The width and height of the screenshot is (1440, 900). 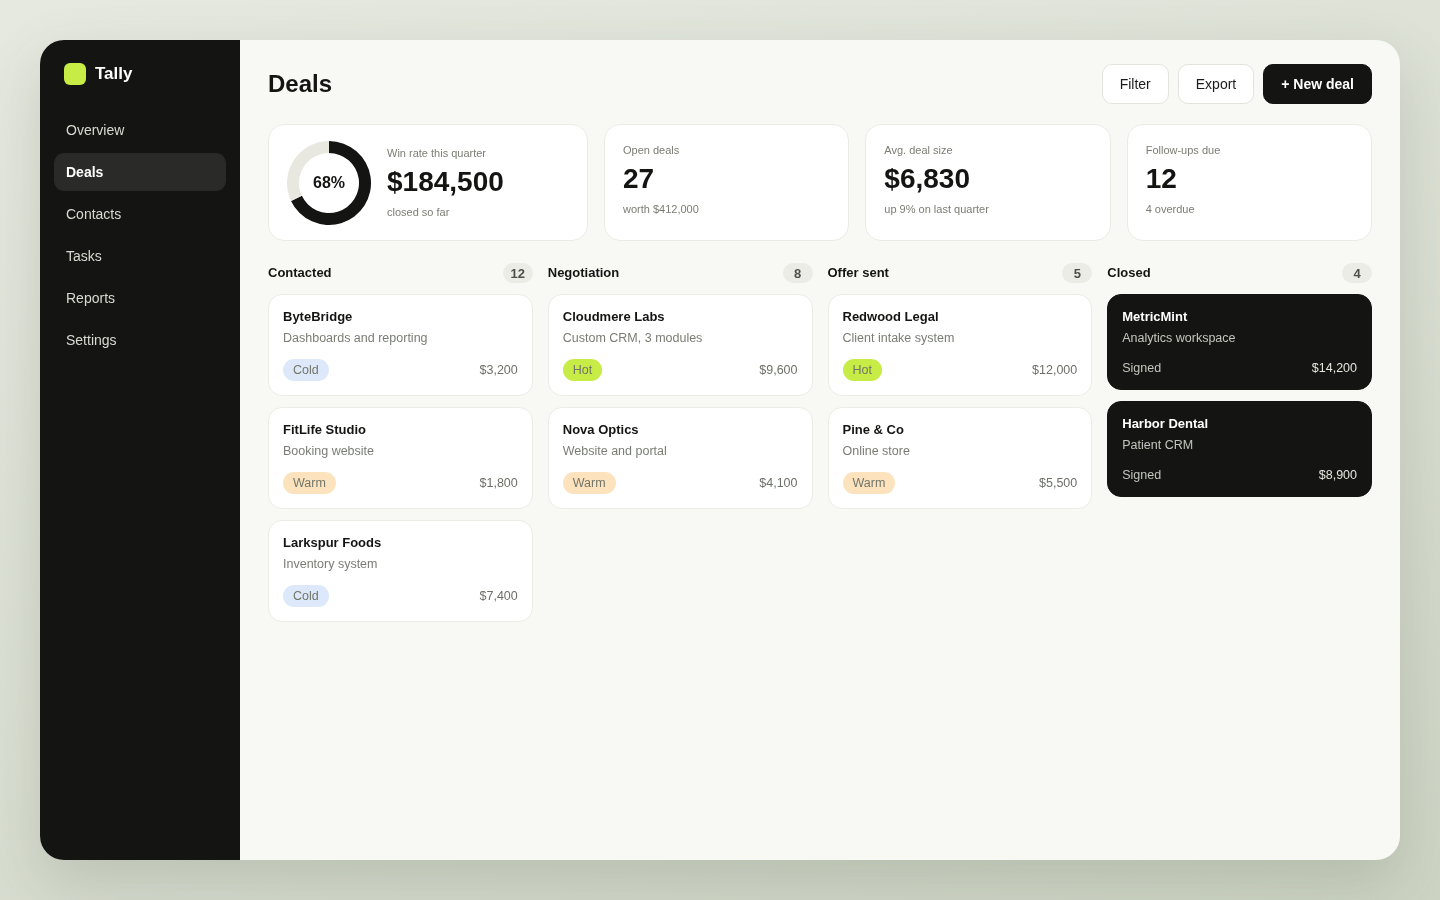 What do you see at coordinates (919, 150) in the screenshot?
I see `stat-label: Avg. deal size` at bounding box center [919, 150].